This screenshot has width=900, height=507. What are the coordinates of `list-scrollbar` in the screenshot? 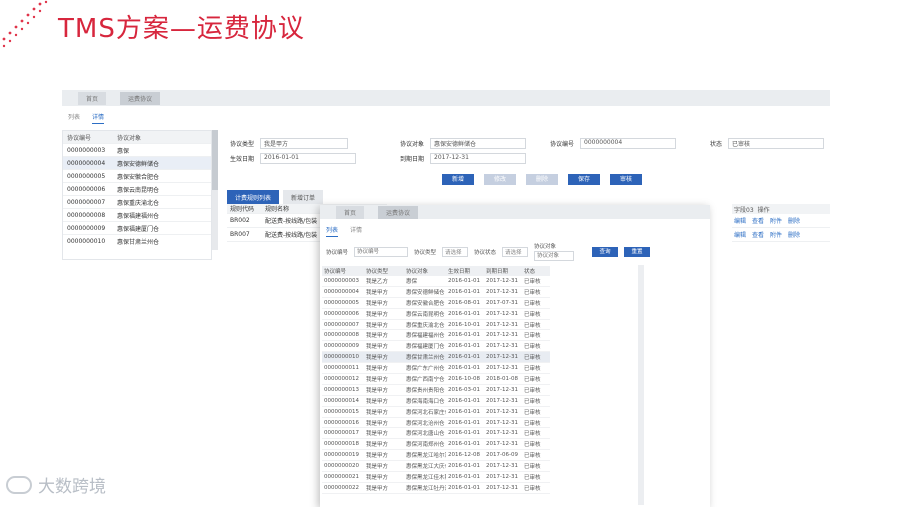 It's located at (215, 190).